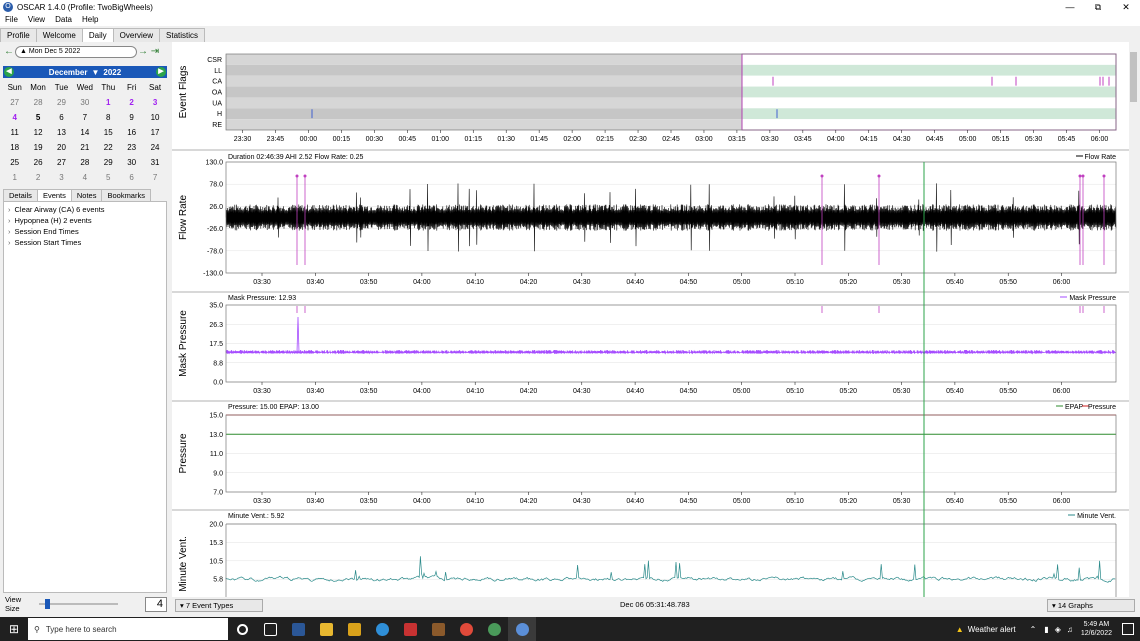  What do you see at coordinates (37, 132) in the screenshot?
I see `calendar-day: 12` at bounding box center [37, 132].